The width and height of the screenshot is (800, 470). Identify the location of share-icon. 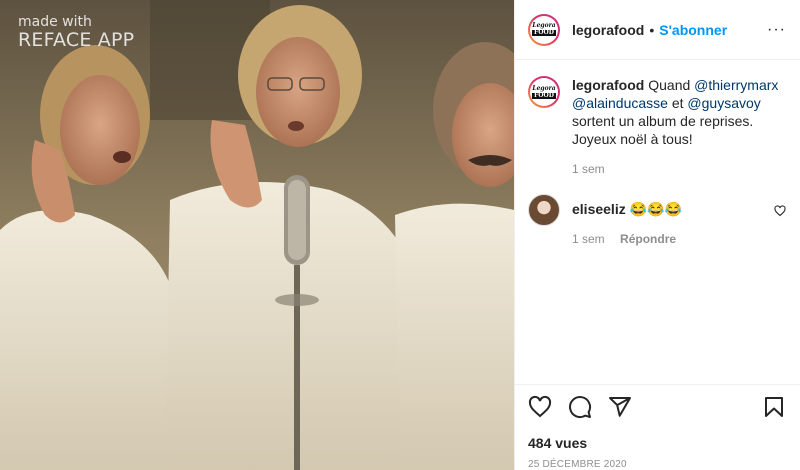
(620, 407).